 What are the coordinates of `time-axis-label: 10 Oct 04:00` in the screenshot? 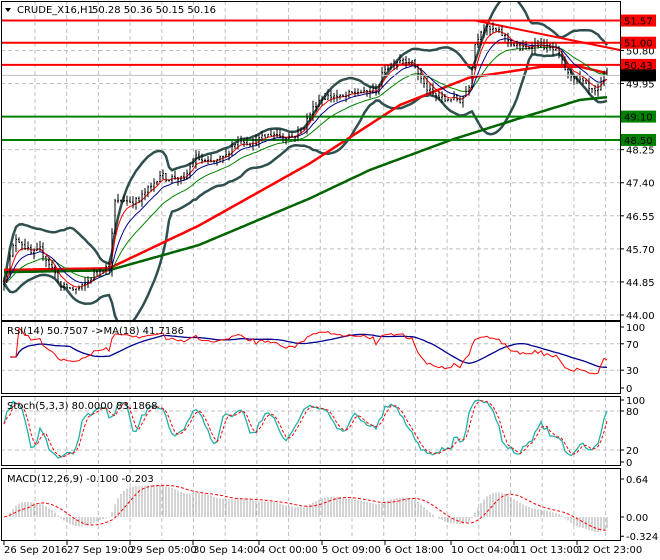 It's located at (483, 550).